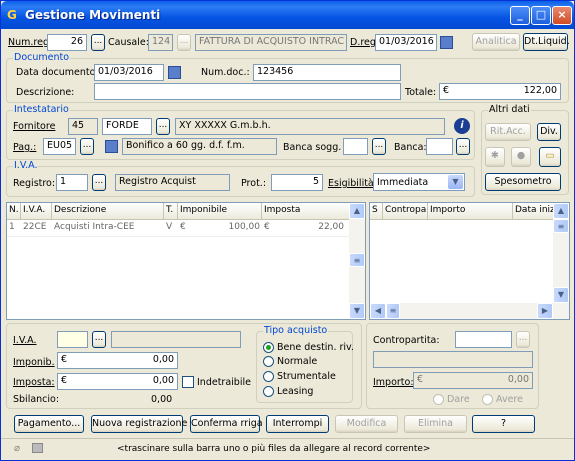 The image size is (575, 461). What do you see at coordinates (469, 311) in the screenshot?
I see `horizontal-scrollbar: ◀ ≡ ▶` at bounding box center [469, 311].